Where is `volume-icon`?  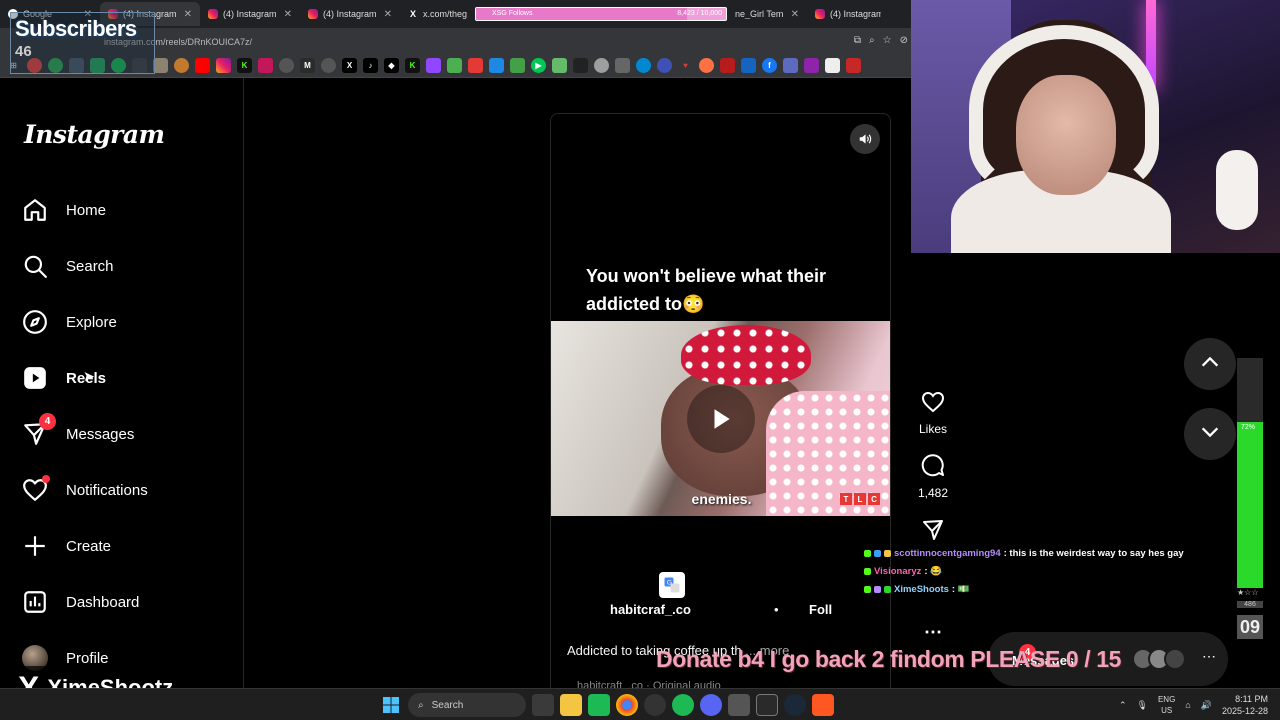
volume-icon is located at coordinates (865, 139).